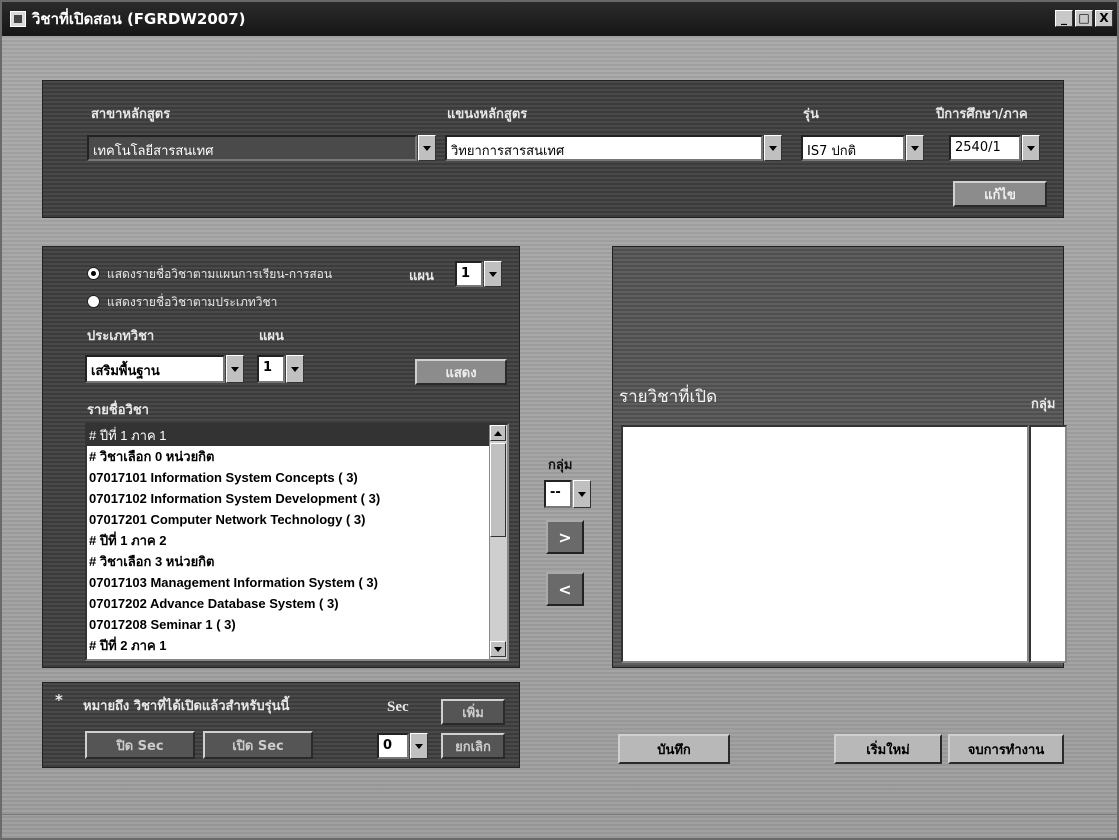 This screenshot has width=1119, height=840. What do you see at coordinates (271, 369) in the screenshot?
I see `plan2-select: 1` at bounding box center [271, 369].